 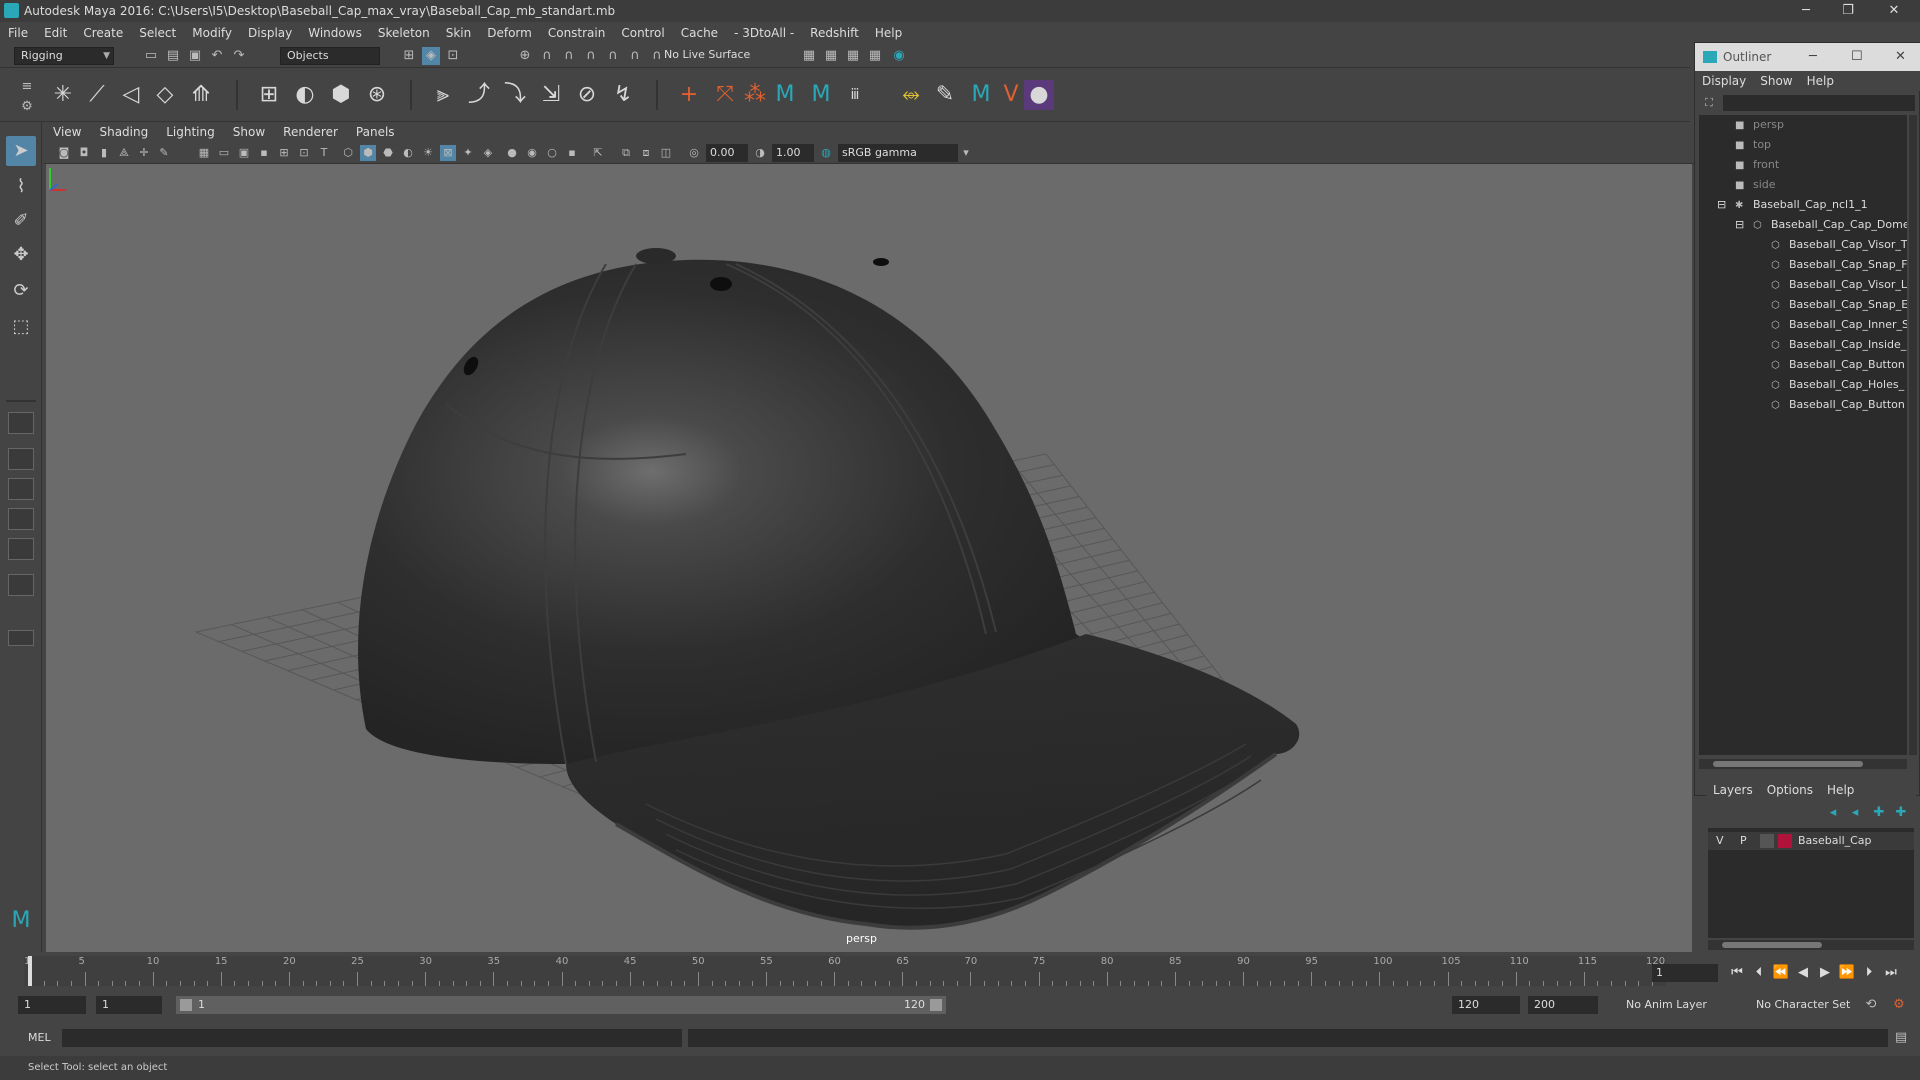 I want to click on close-button: ✕, so click(x=1894, y=11).